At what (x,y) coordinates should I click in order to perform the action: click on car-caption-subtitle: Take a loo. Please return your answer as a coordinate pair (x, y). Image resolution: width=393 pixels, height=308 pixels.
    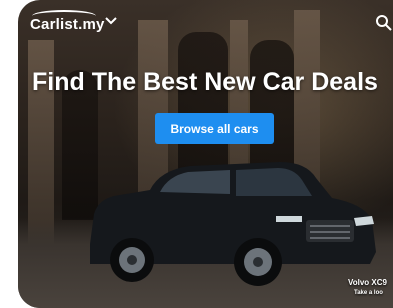
    Looking at the image, I should click on (368, 293).